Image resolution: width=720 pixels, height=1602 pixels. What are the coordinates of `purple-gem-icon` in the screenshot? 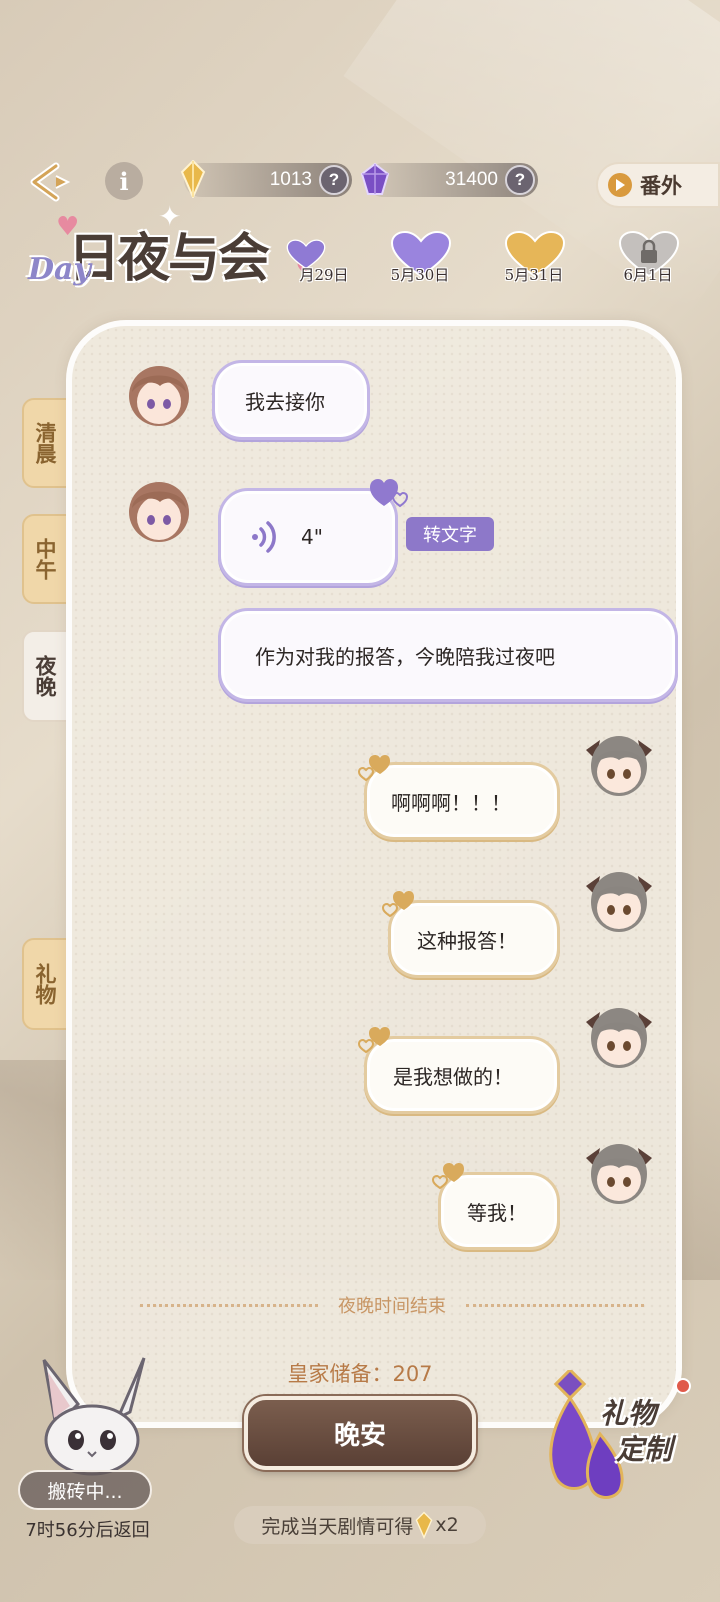 It's located at (375, 179).